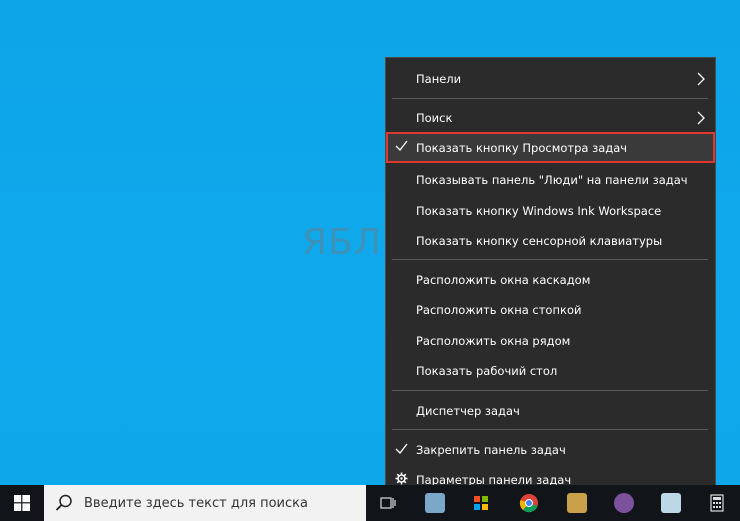 The height and width of the screenshot is (521, 740). I want to click on menu-item-label: Показывать панель "Люди" на панели задач, so click(552, 180).